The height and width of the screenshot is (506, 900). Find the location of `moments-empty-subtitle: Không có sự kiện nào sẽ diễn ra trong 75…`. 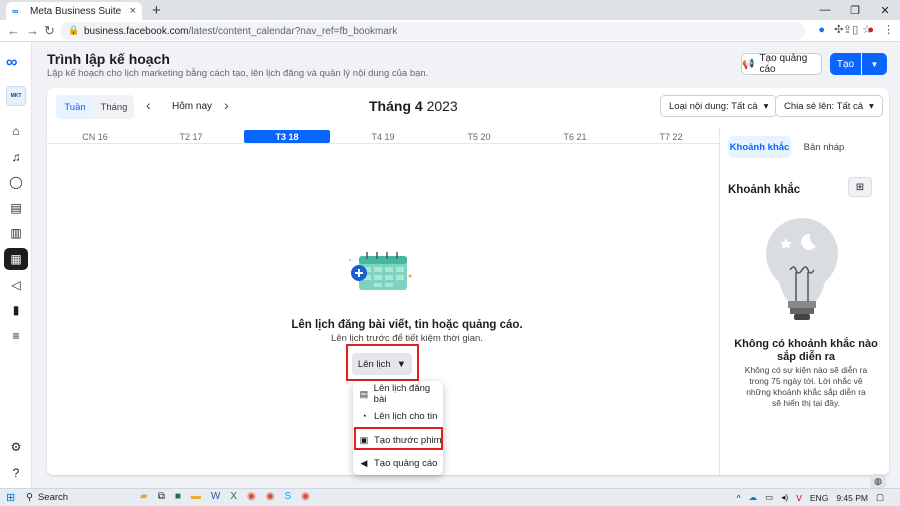

moments-empty-subtitle: Không có sự kiện nào sẽ diễn ra trong 75… is located at coordinates (806, 386).